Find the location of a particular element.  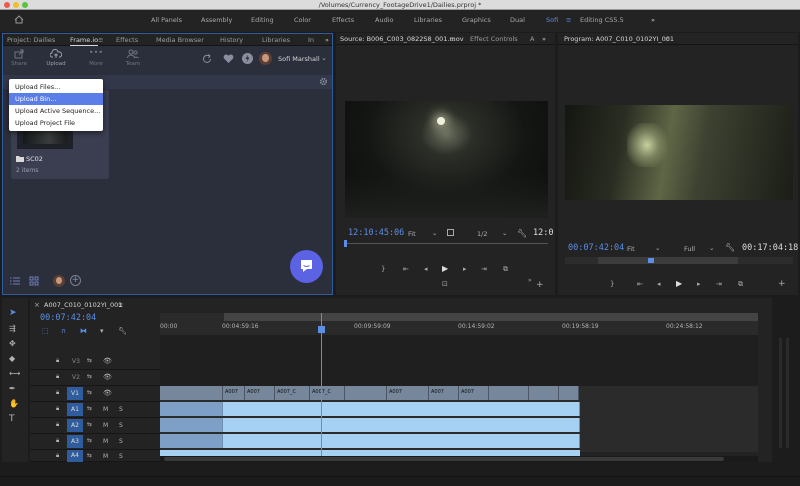

team-tool: Team is located at coordinates (133, 58).